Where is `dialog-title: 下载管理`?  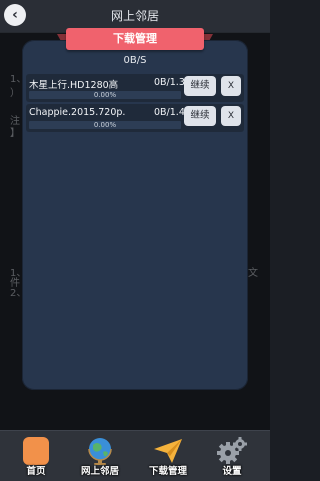 dialog-title: 下载管理 is located at coordinates (135, 38).